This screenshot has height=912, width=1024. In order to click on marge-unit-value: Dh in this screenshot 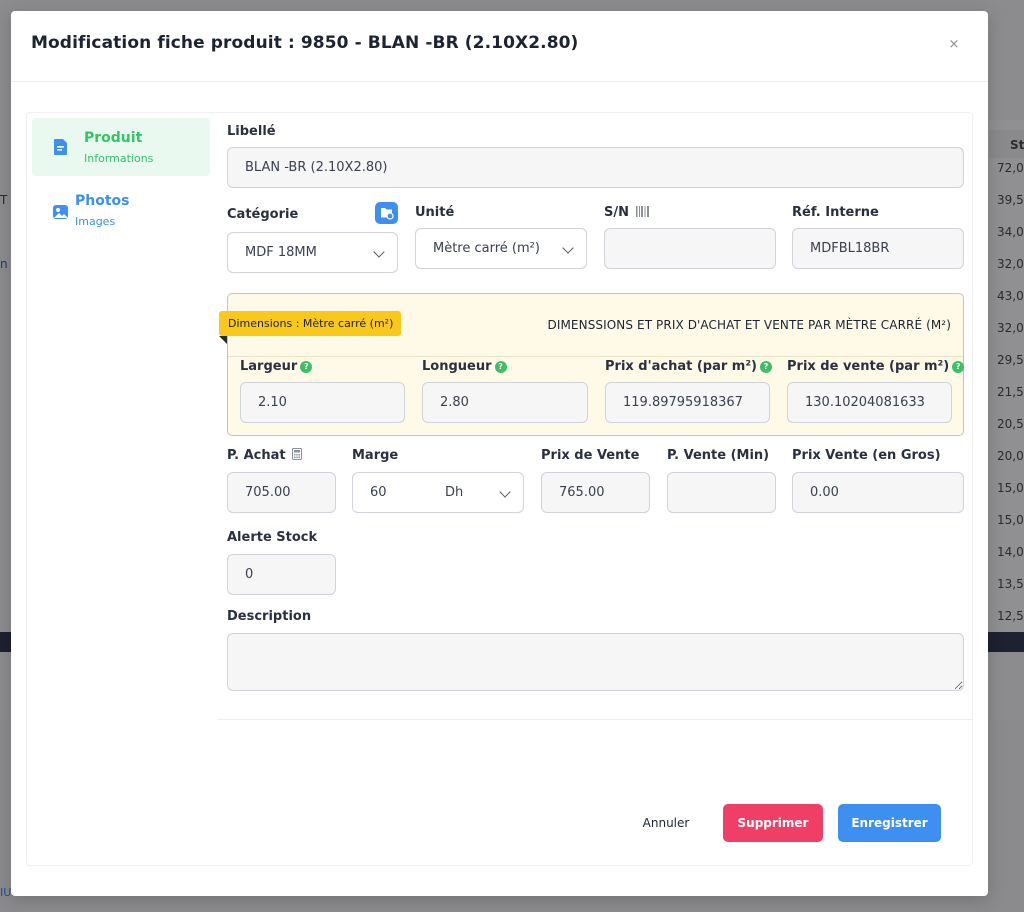, I will do `click(454, 492)`.